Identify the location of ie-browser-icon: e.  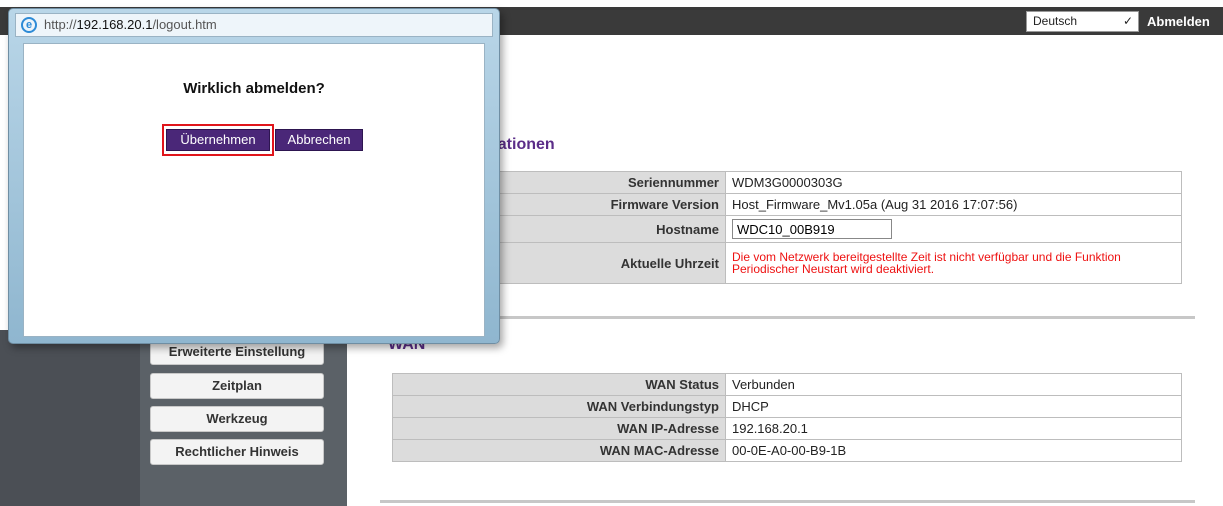
(29, 25).